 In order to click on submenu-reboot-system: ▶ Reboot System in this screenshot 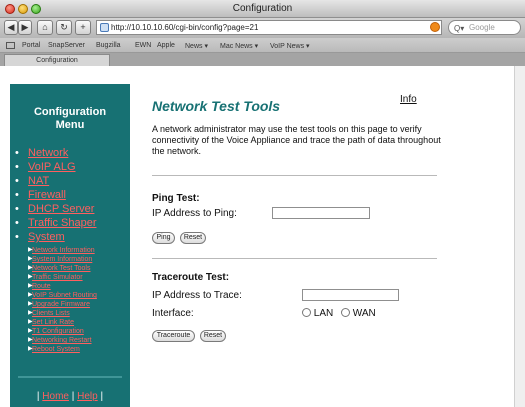, I will do `click(70, 349)`.